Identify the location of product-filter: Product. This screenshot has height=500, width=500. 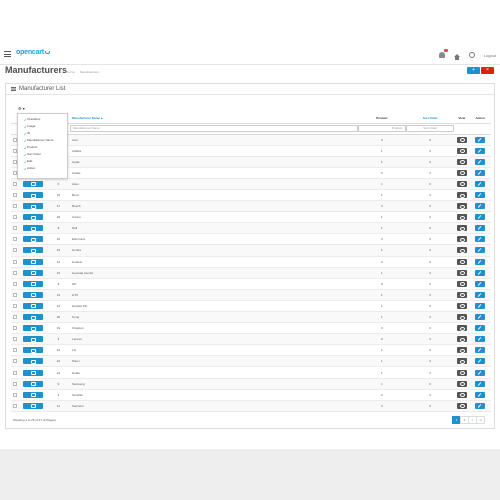
(382, 128).